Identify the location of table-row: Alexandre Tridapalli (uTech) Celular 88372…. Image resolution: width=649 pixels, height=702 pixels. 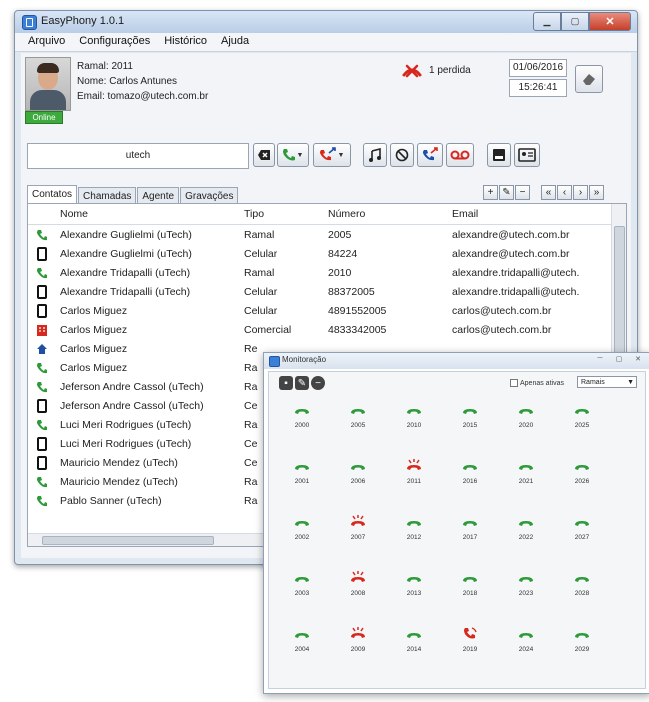
(327, 291).